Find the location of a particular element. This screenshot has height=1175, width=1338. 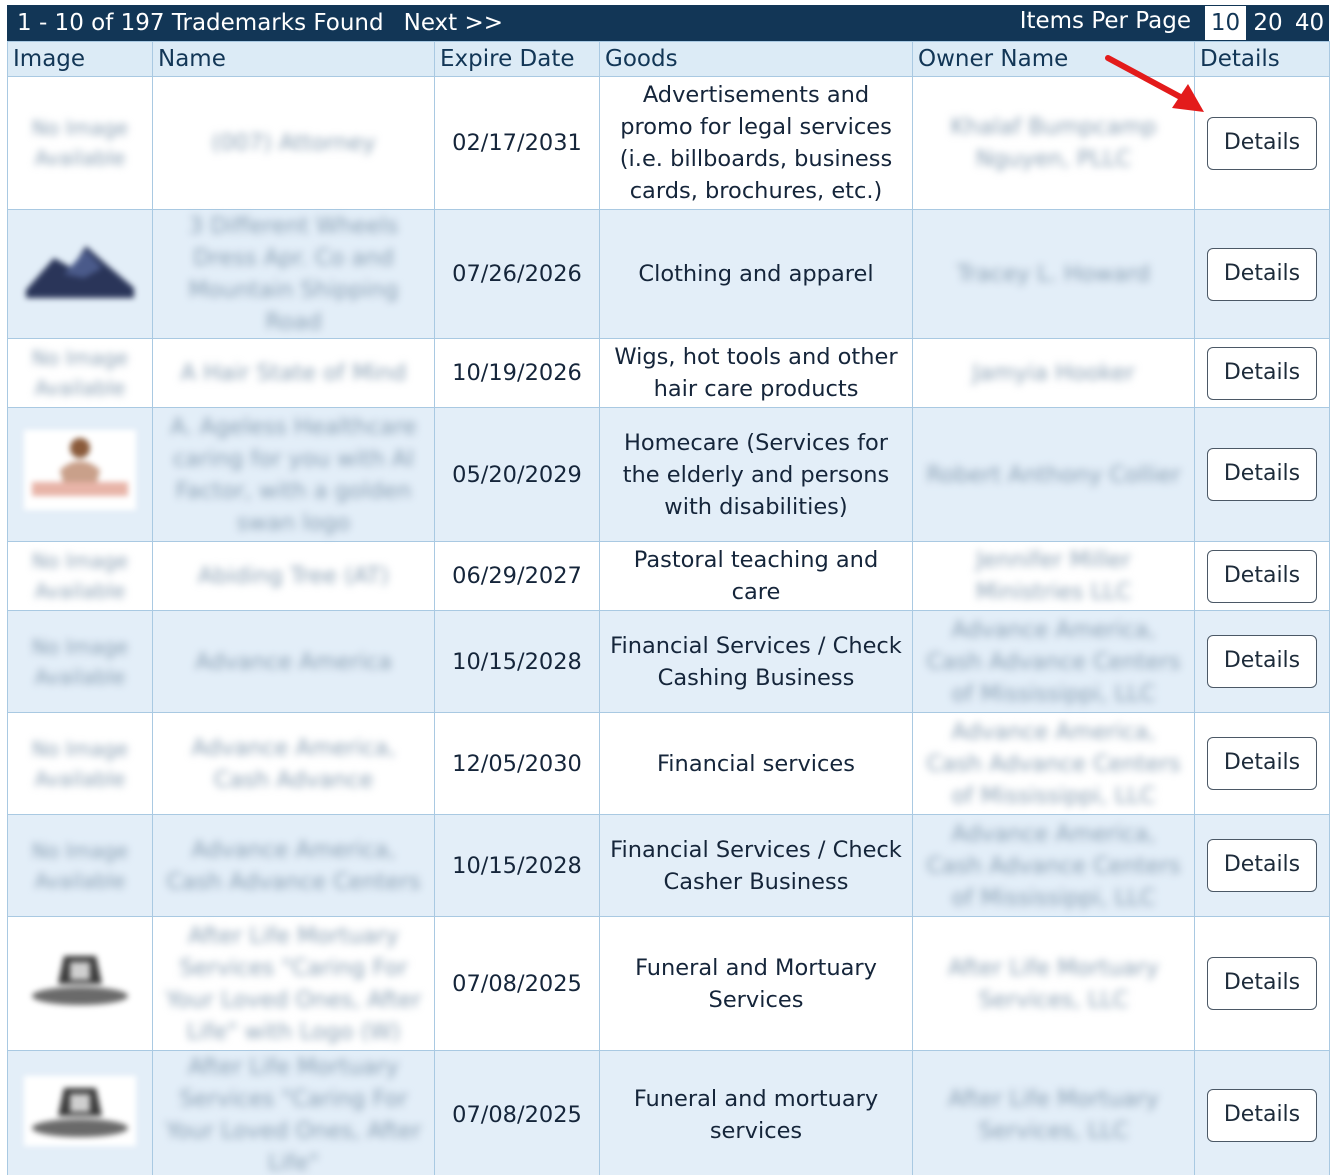

trademark-name: Advance America, Cash Advance is located at coordinates (293, 764).